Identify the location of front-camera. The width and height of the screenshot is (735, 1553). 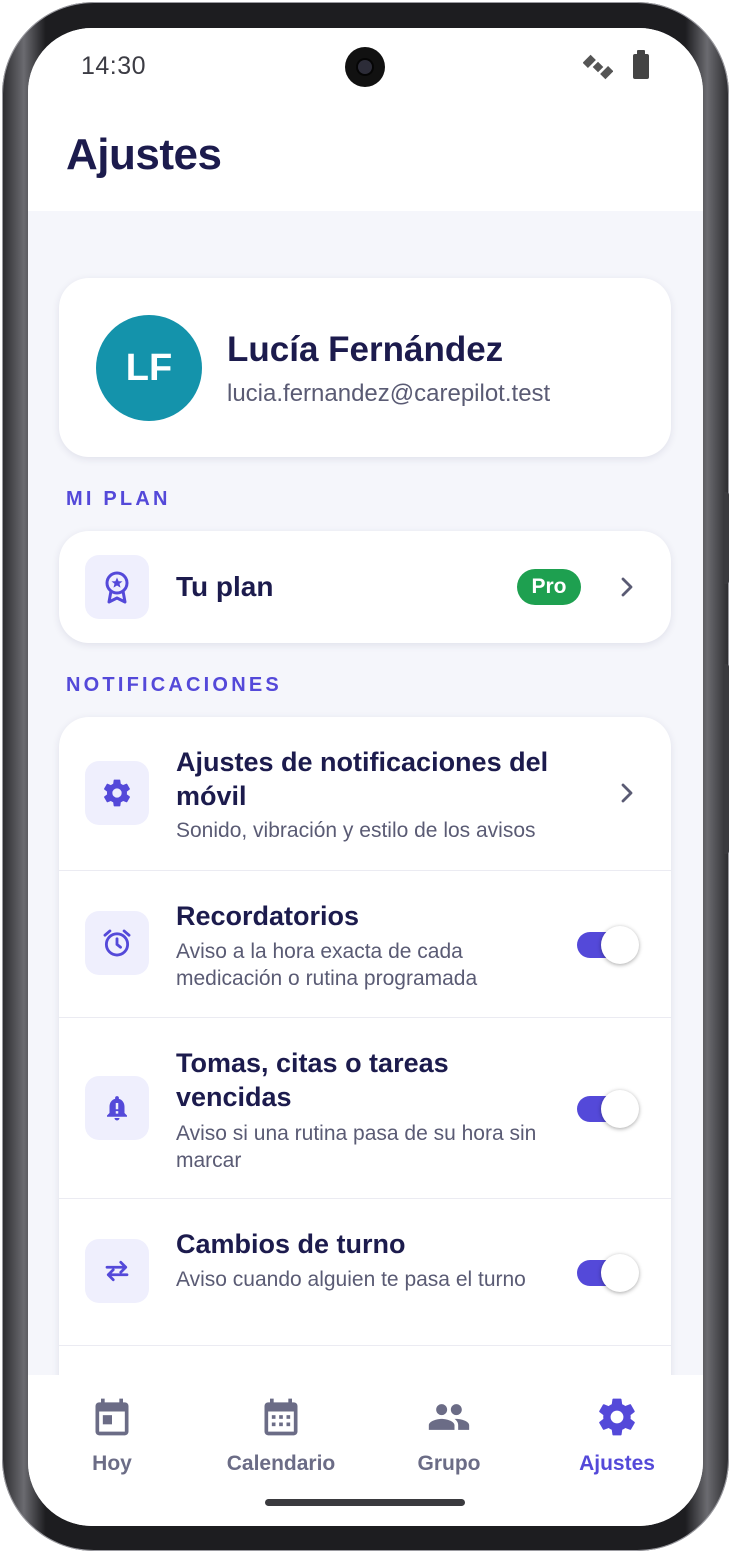
(365, 67).